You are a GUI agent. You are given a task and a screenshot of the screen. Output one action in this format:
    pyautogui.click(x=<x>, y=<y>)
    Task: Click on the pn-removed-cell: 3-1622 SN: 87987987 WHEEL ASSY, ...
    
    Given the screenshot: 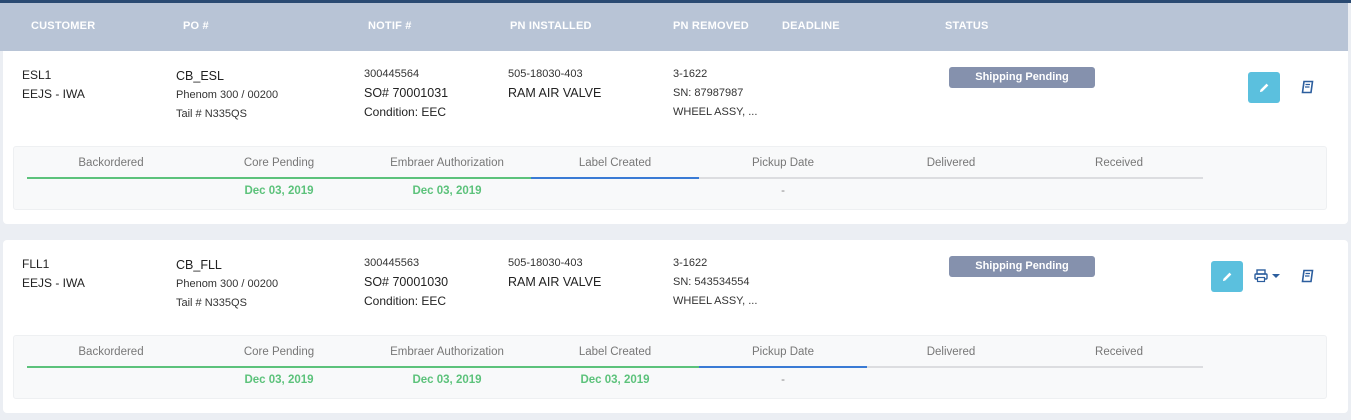 What is the action you would take?
    pyautogui.click(x=715, y=93)
    